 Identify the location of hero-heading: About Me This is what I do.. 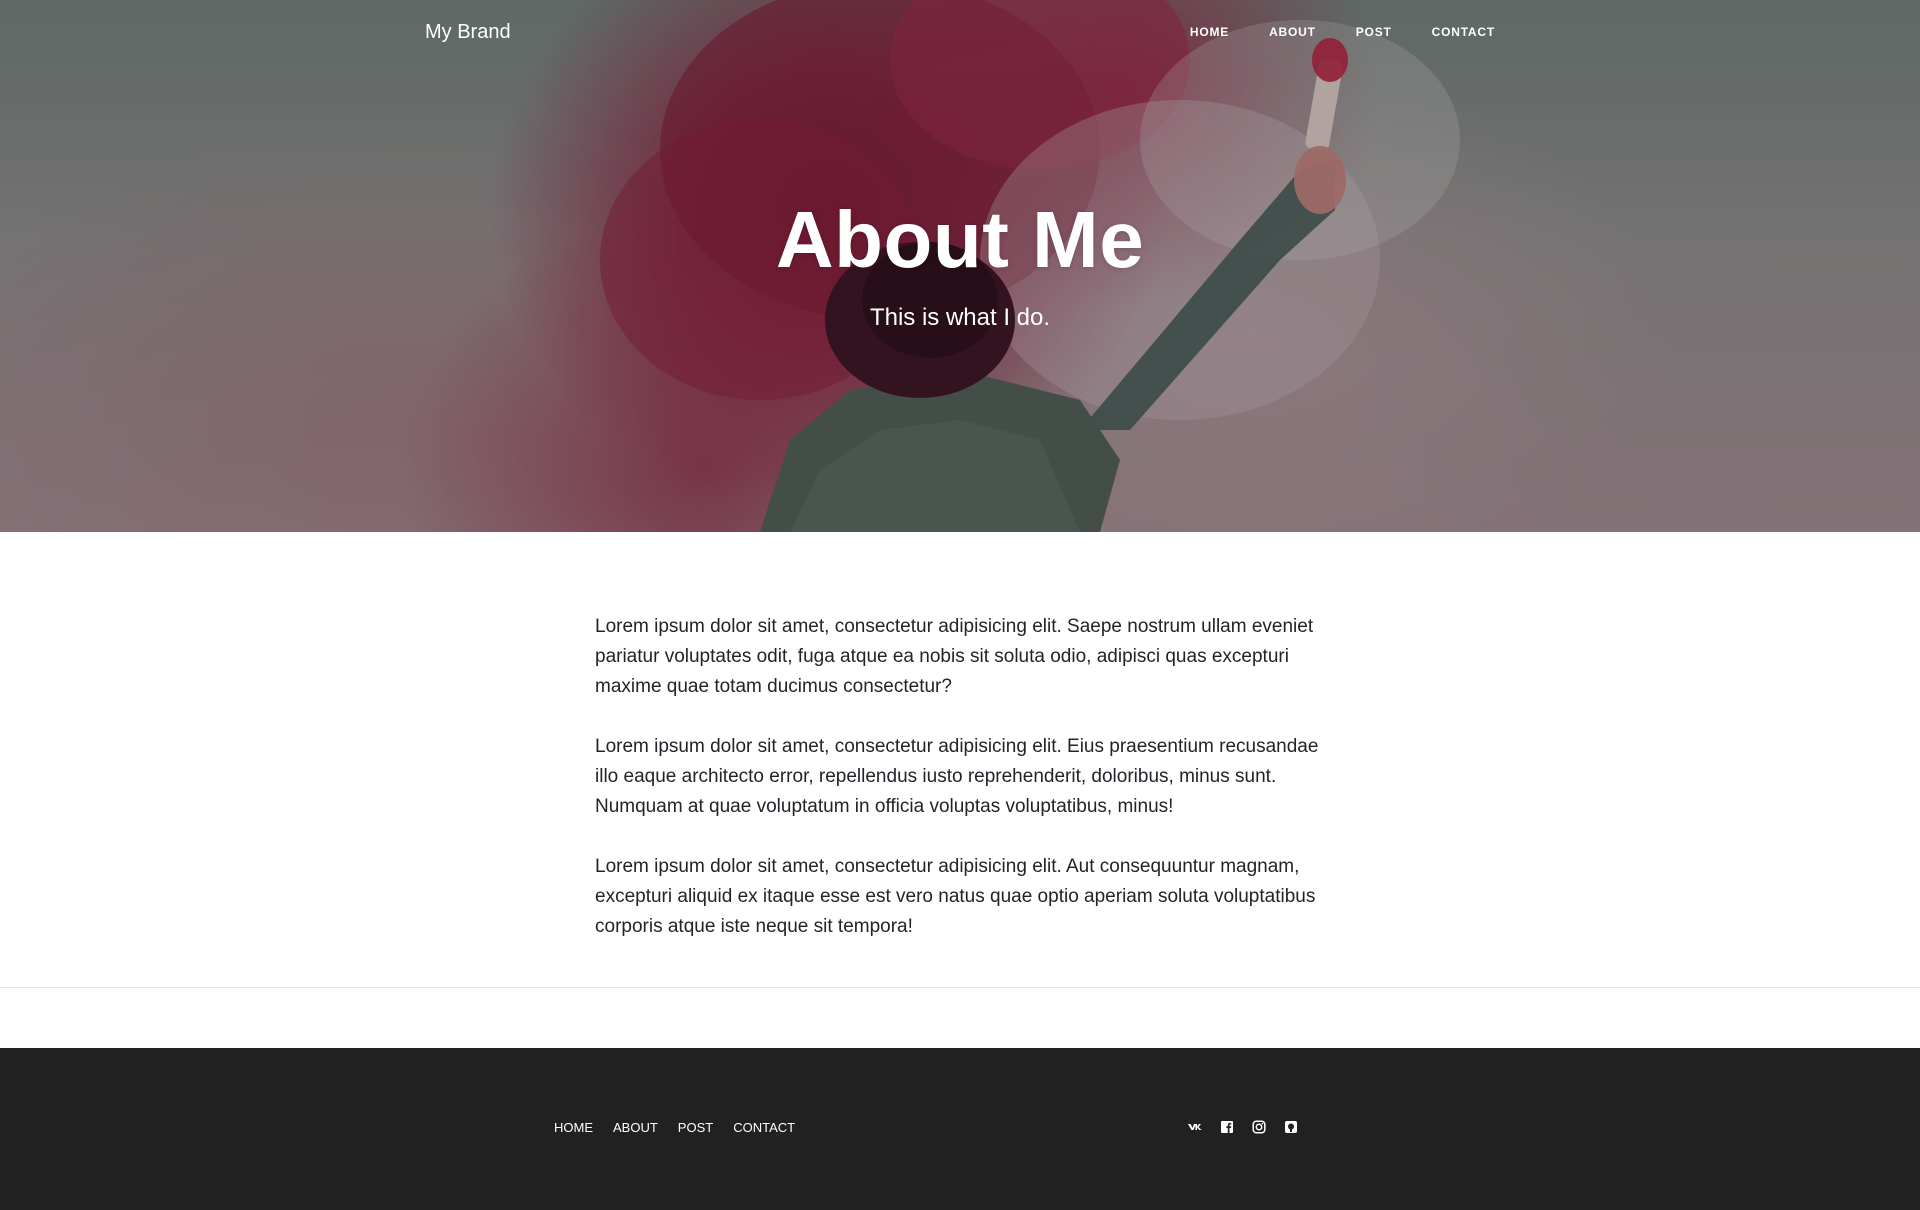
(960, 266).